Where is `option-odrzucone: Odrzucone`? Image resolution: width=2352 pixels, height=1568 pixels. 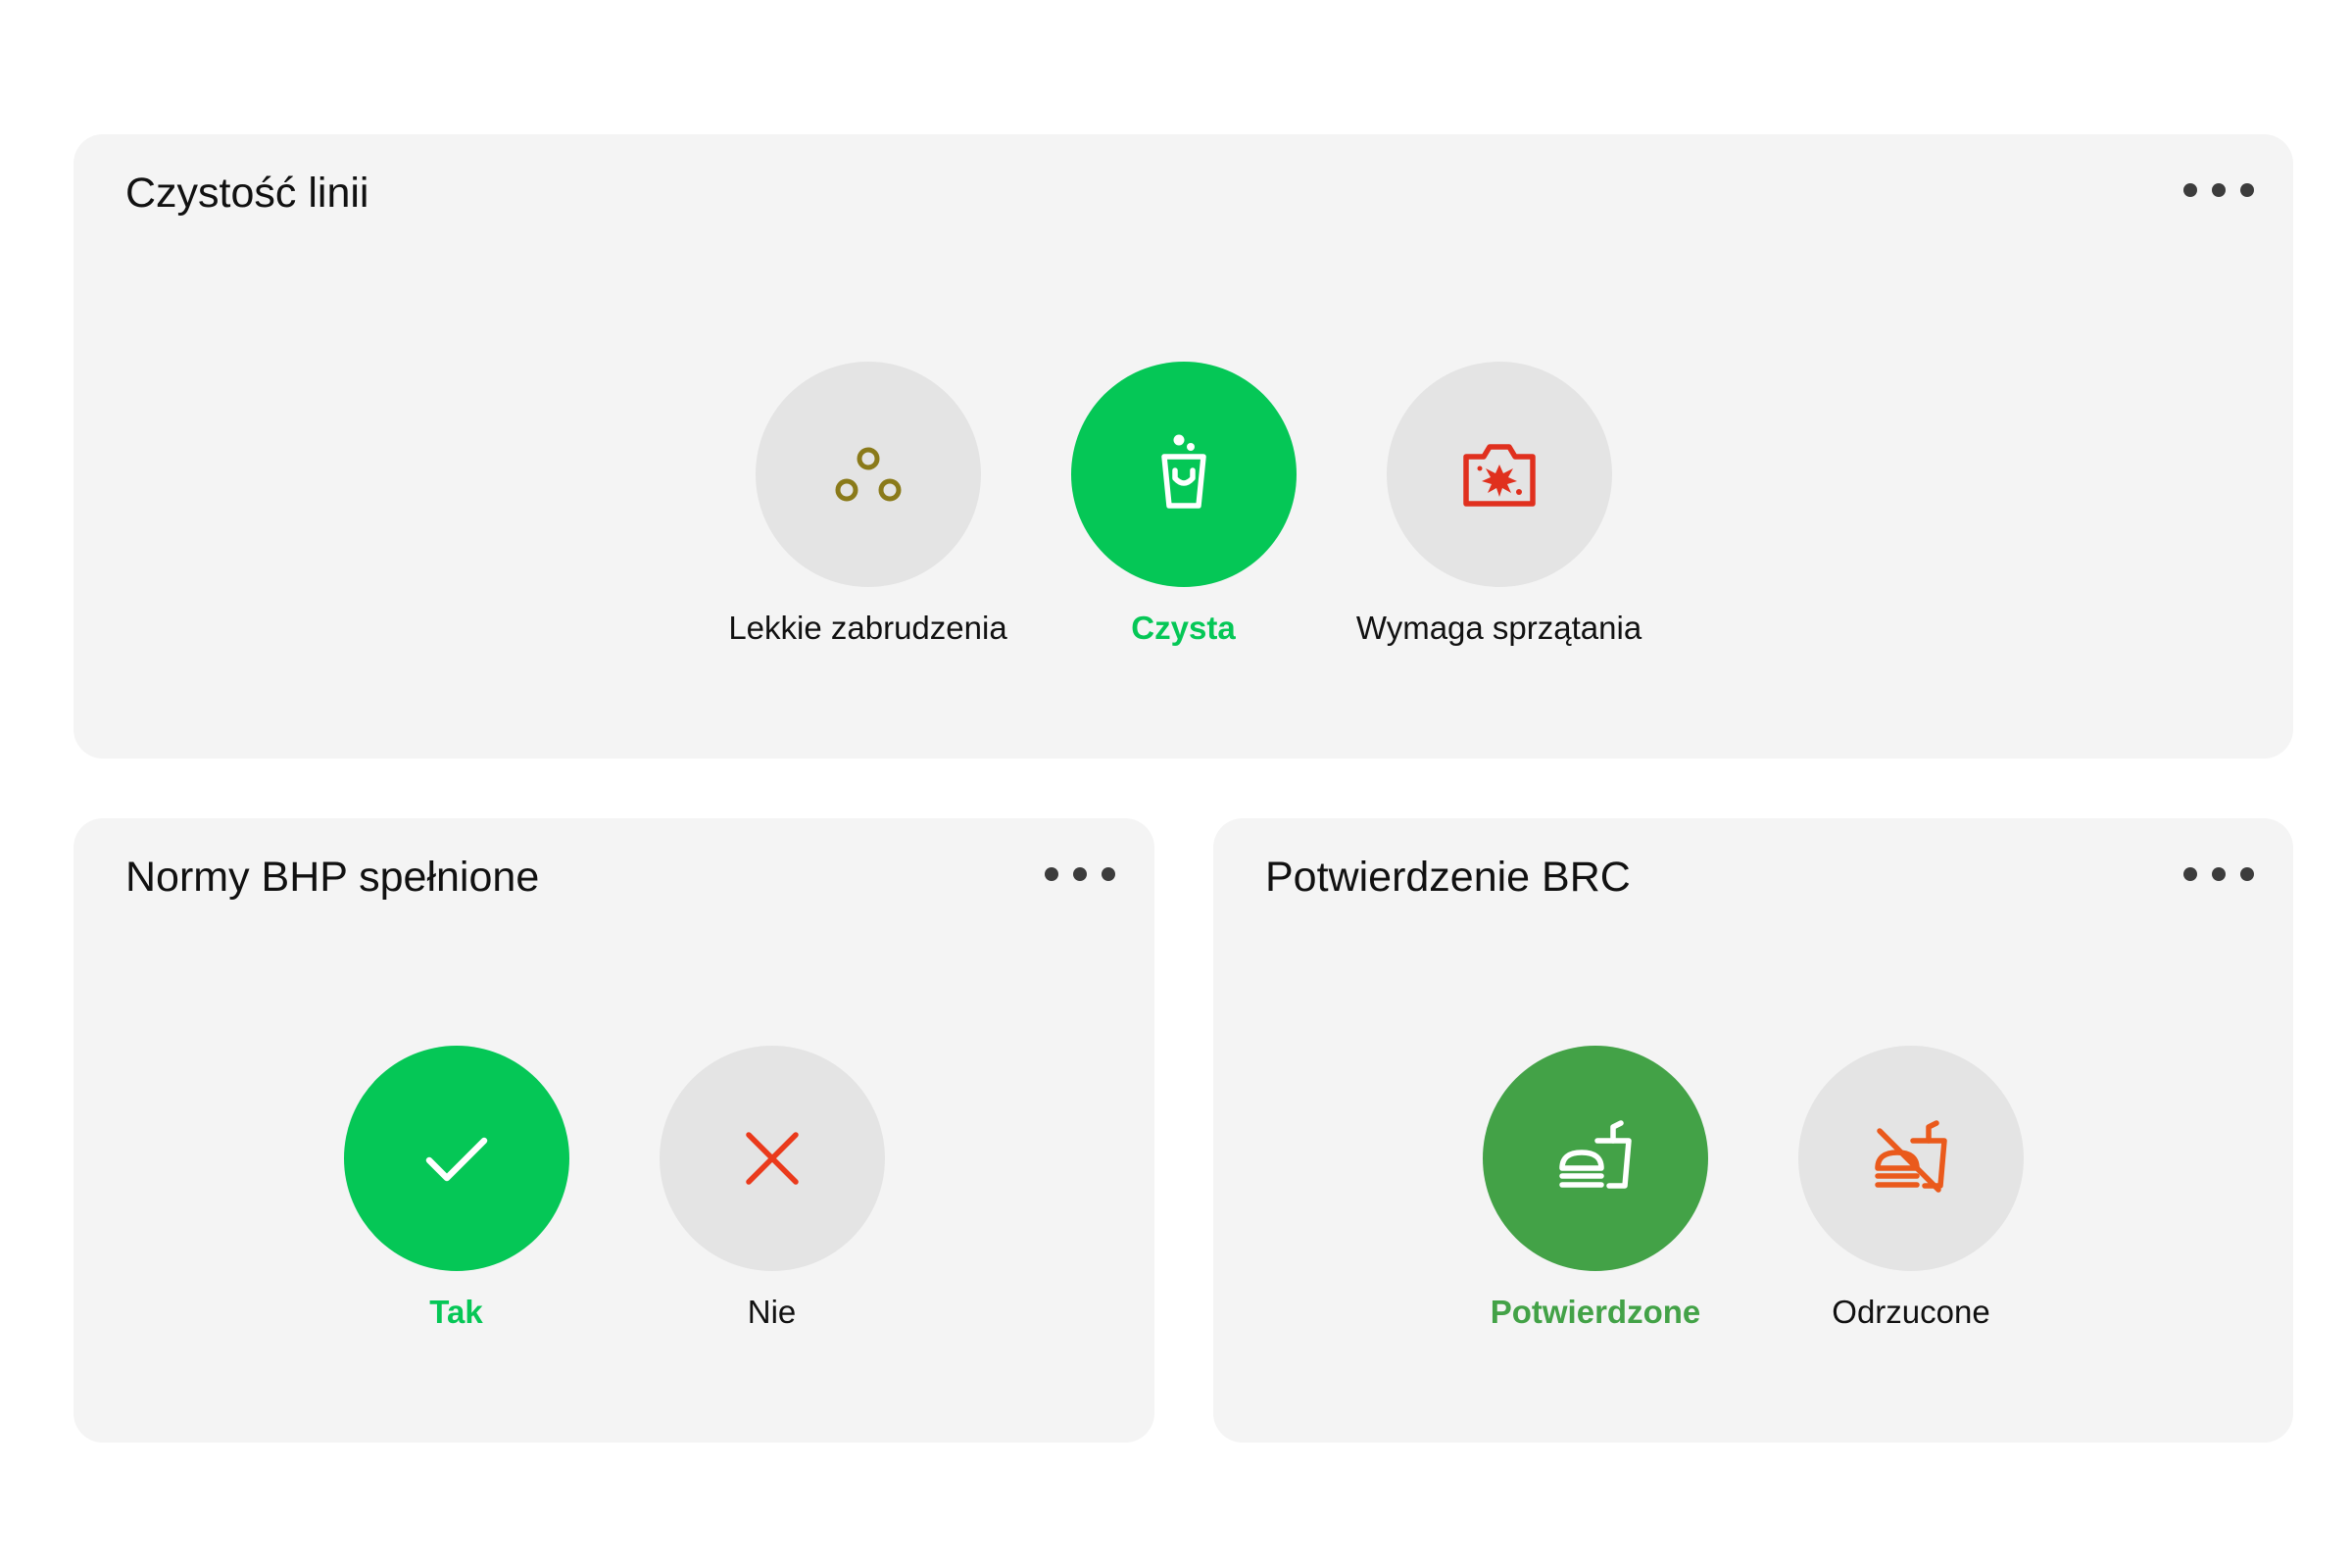
option-odrzucone: Odrzucone is located at coordinates (1911, 1189).